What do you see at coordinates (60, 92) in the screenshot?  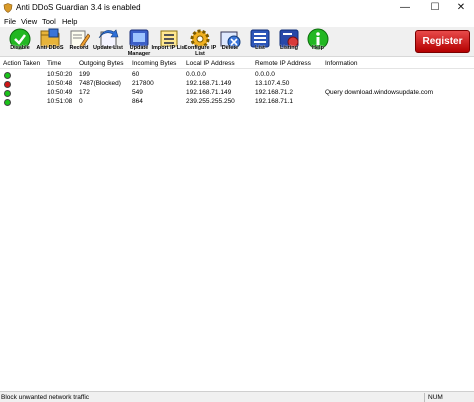 I see `cell-time: 10:50:49` at bounding box center [60, 92].